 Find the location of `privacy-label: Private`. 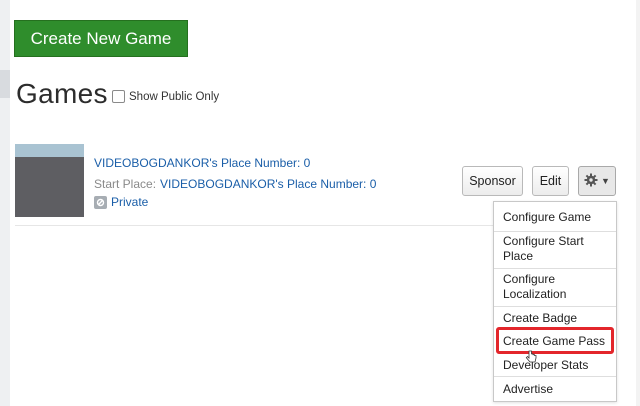

privacy-label: Private is located at coordinates (130, 202).